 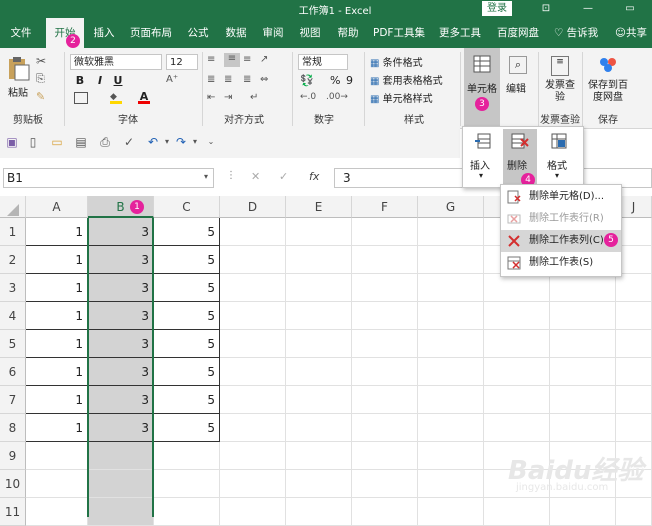 I want to click on spelling-icon: ✓, so click(x=129, y=142).